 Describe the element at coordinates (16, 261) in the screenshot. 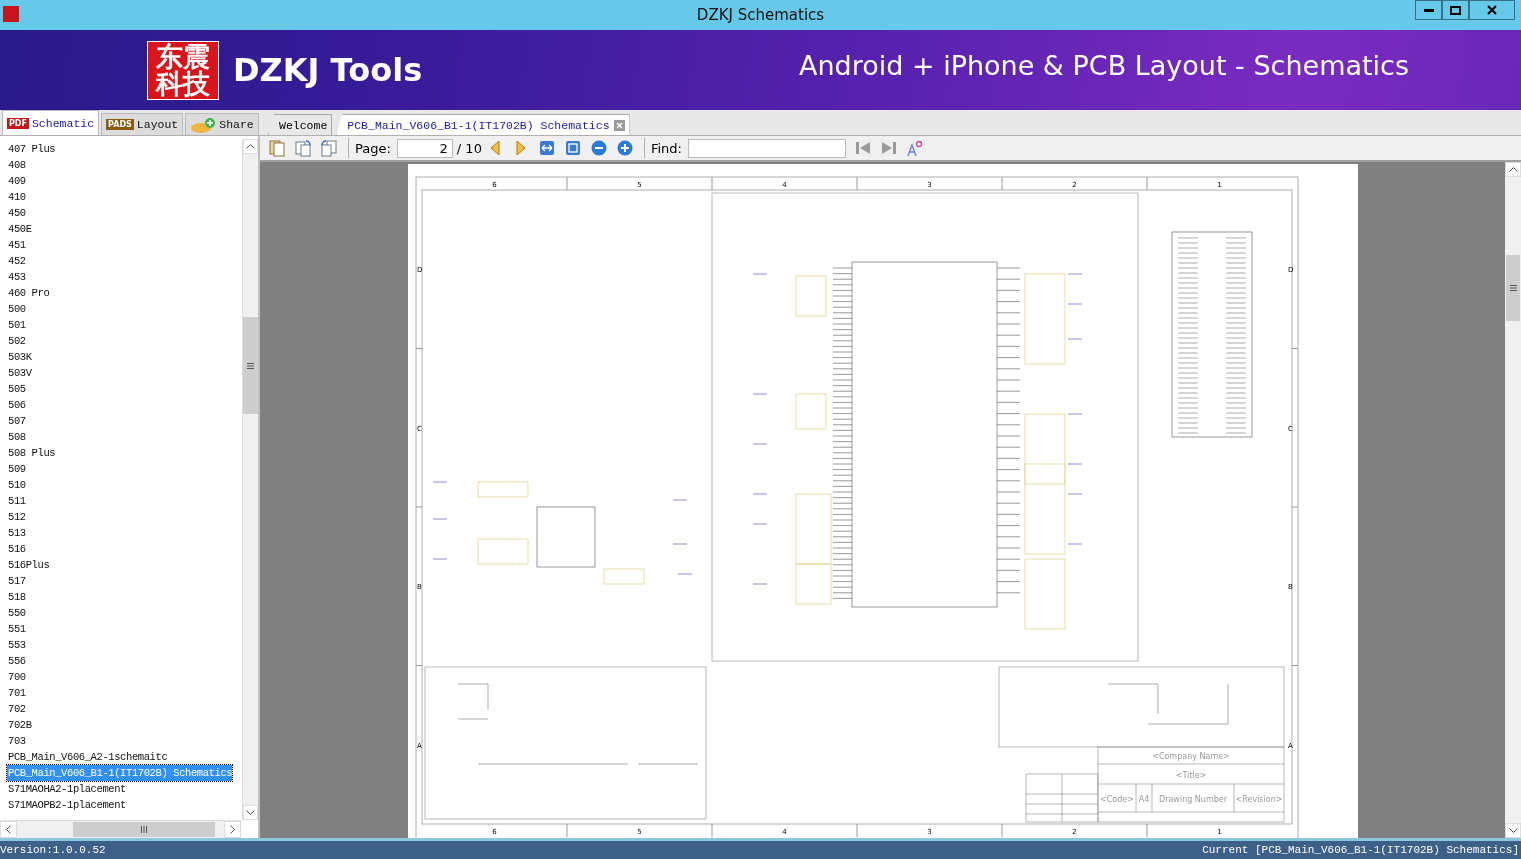

I see `file-list-item: 452` at that location.